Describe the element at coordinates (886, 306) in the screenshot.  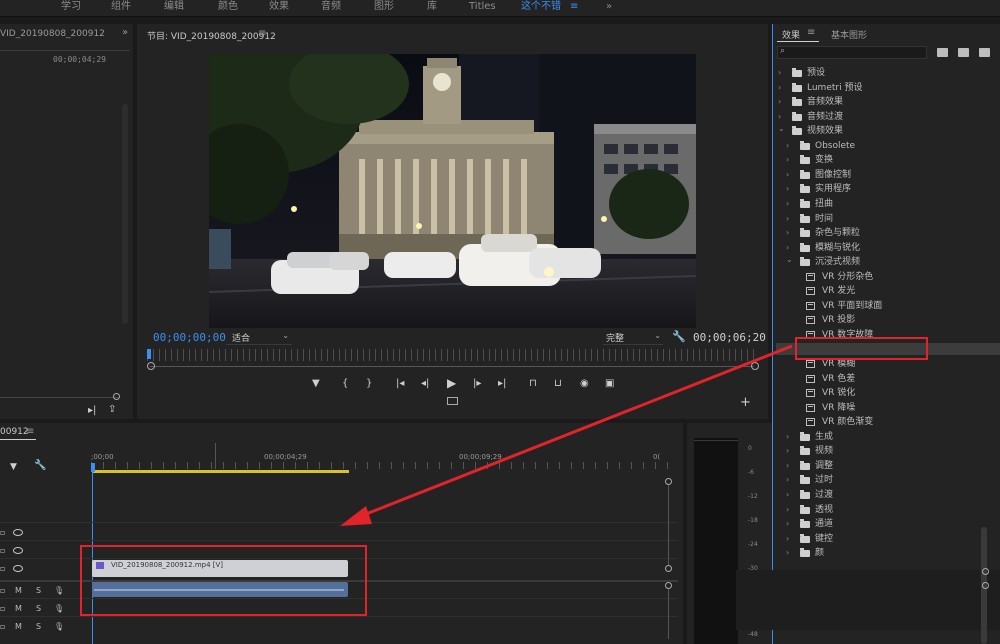
I see `effect-item: VR 平面到球面` at that location.